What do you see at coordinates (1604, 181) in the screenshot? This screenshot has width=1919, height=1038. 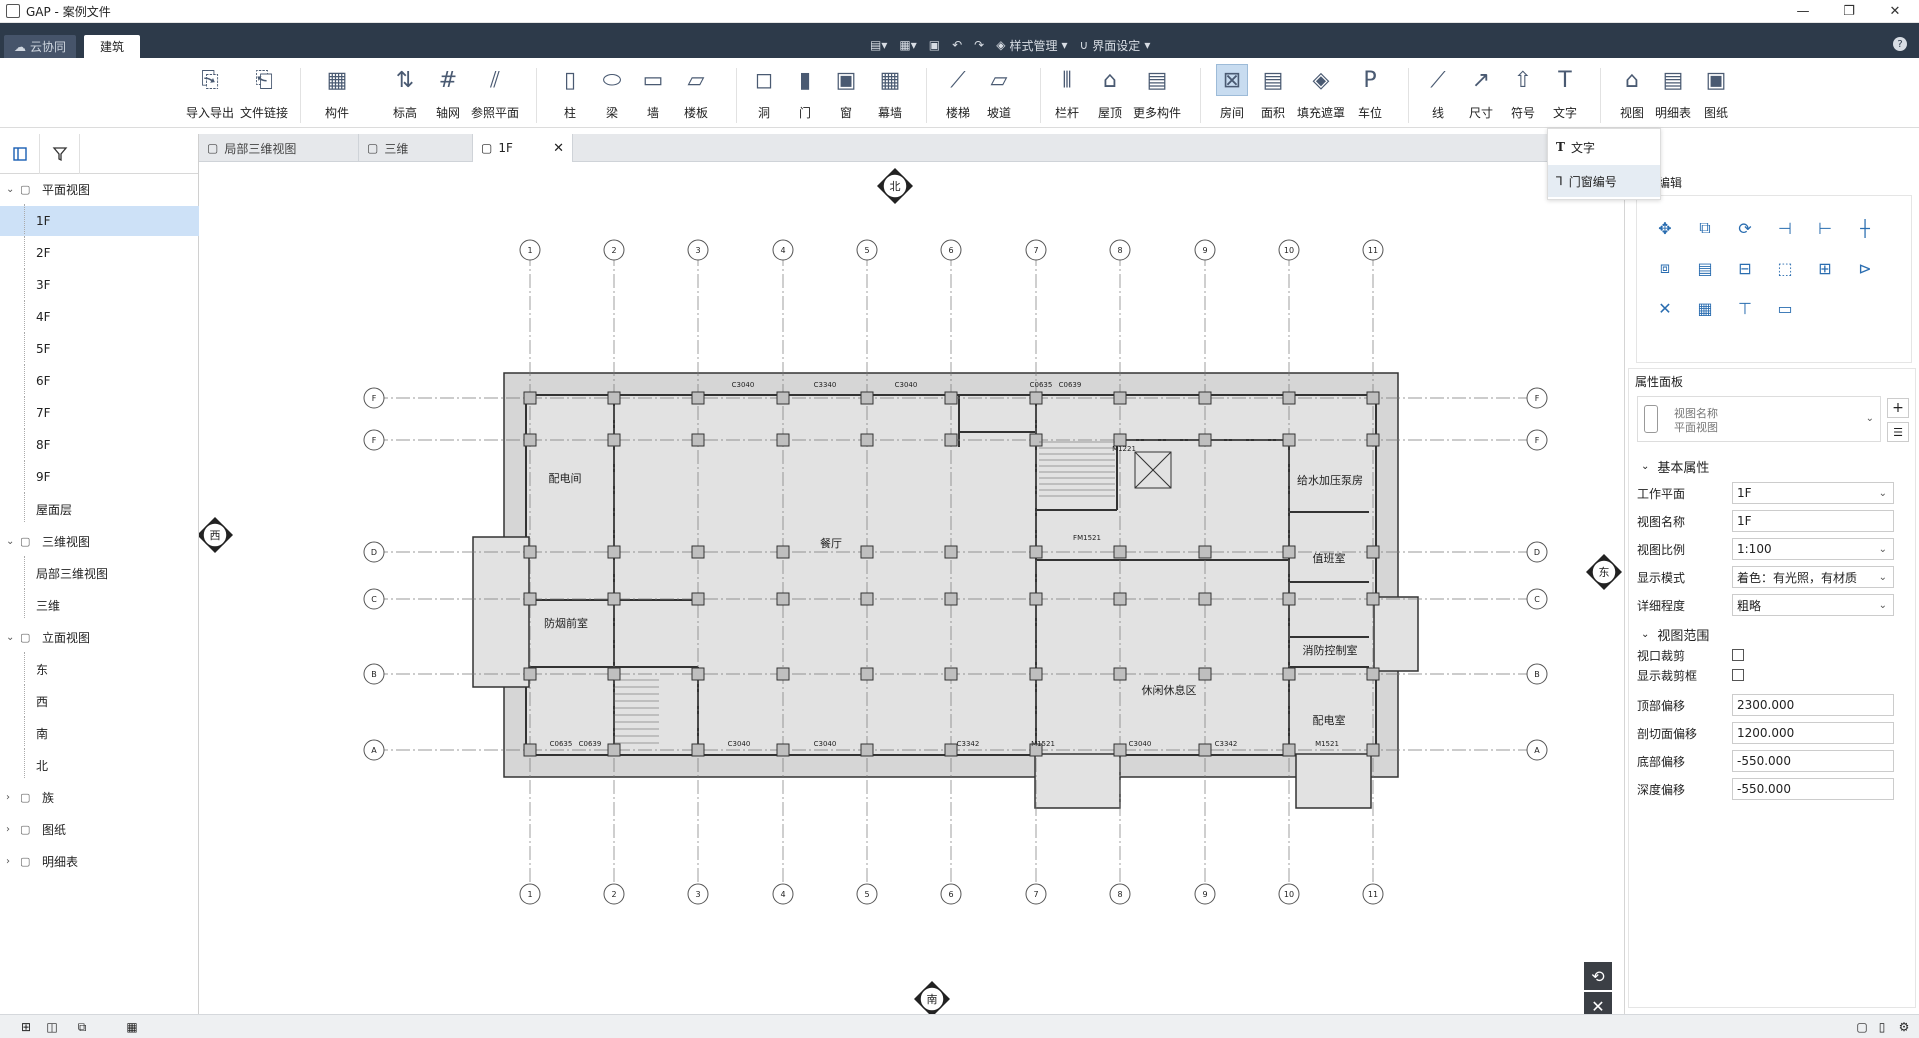 I see `menu-item-door-window-tag: ⅂ 门窗编号` at bounding box center [1604, 181].